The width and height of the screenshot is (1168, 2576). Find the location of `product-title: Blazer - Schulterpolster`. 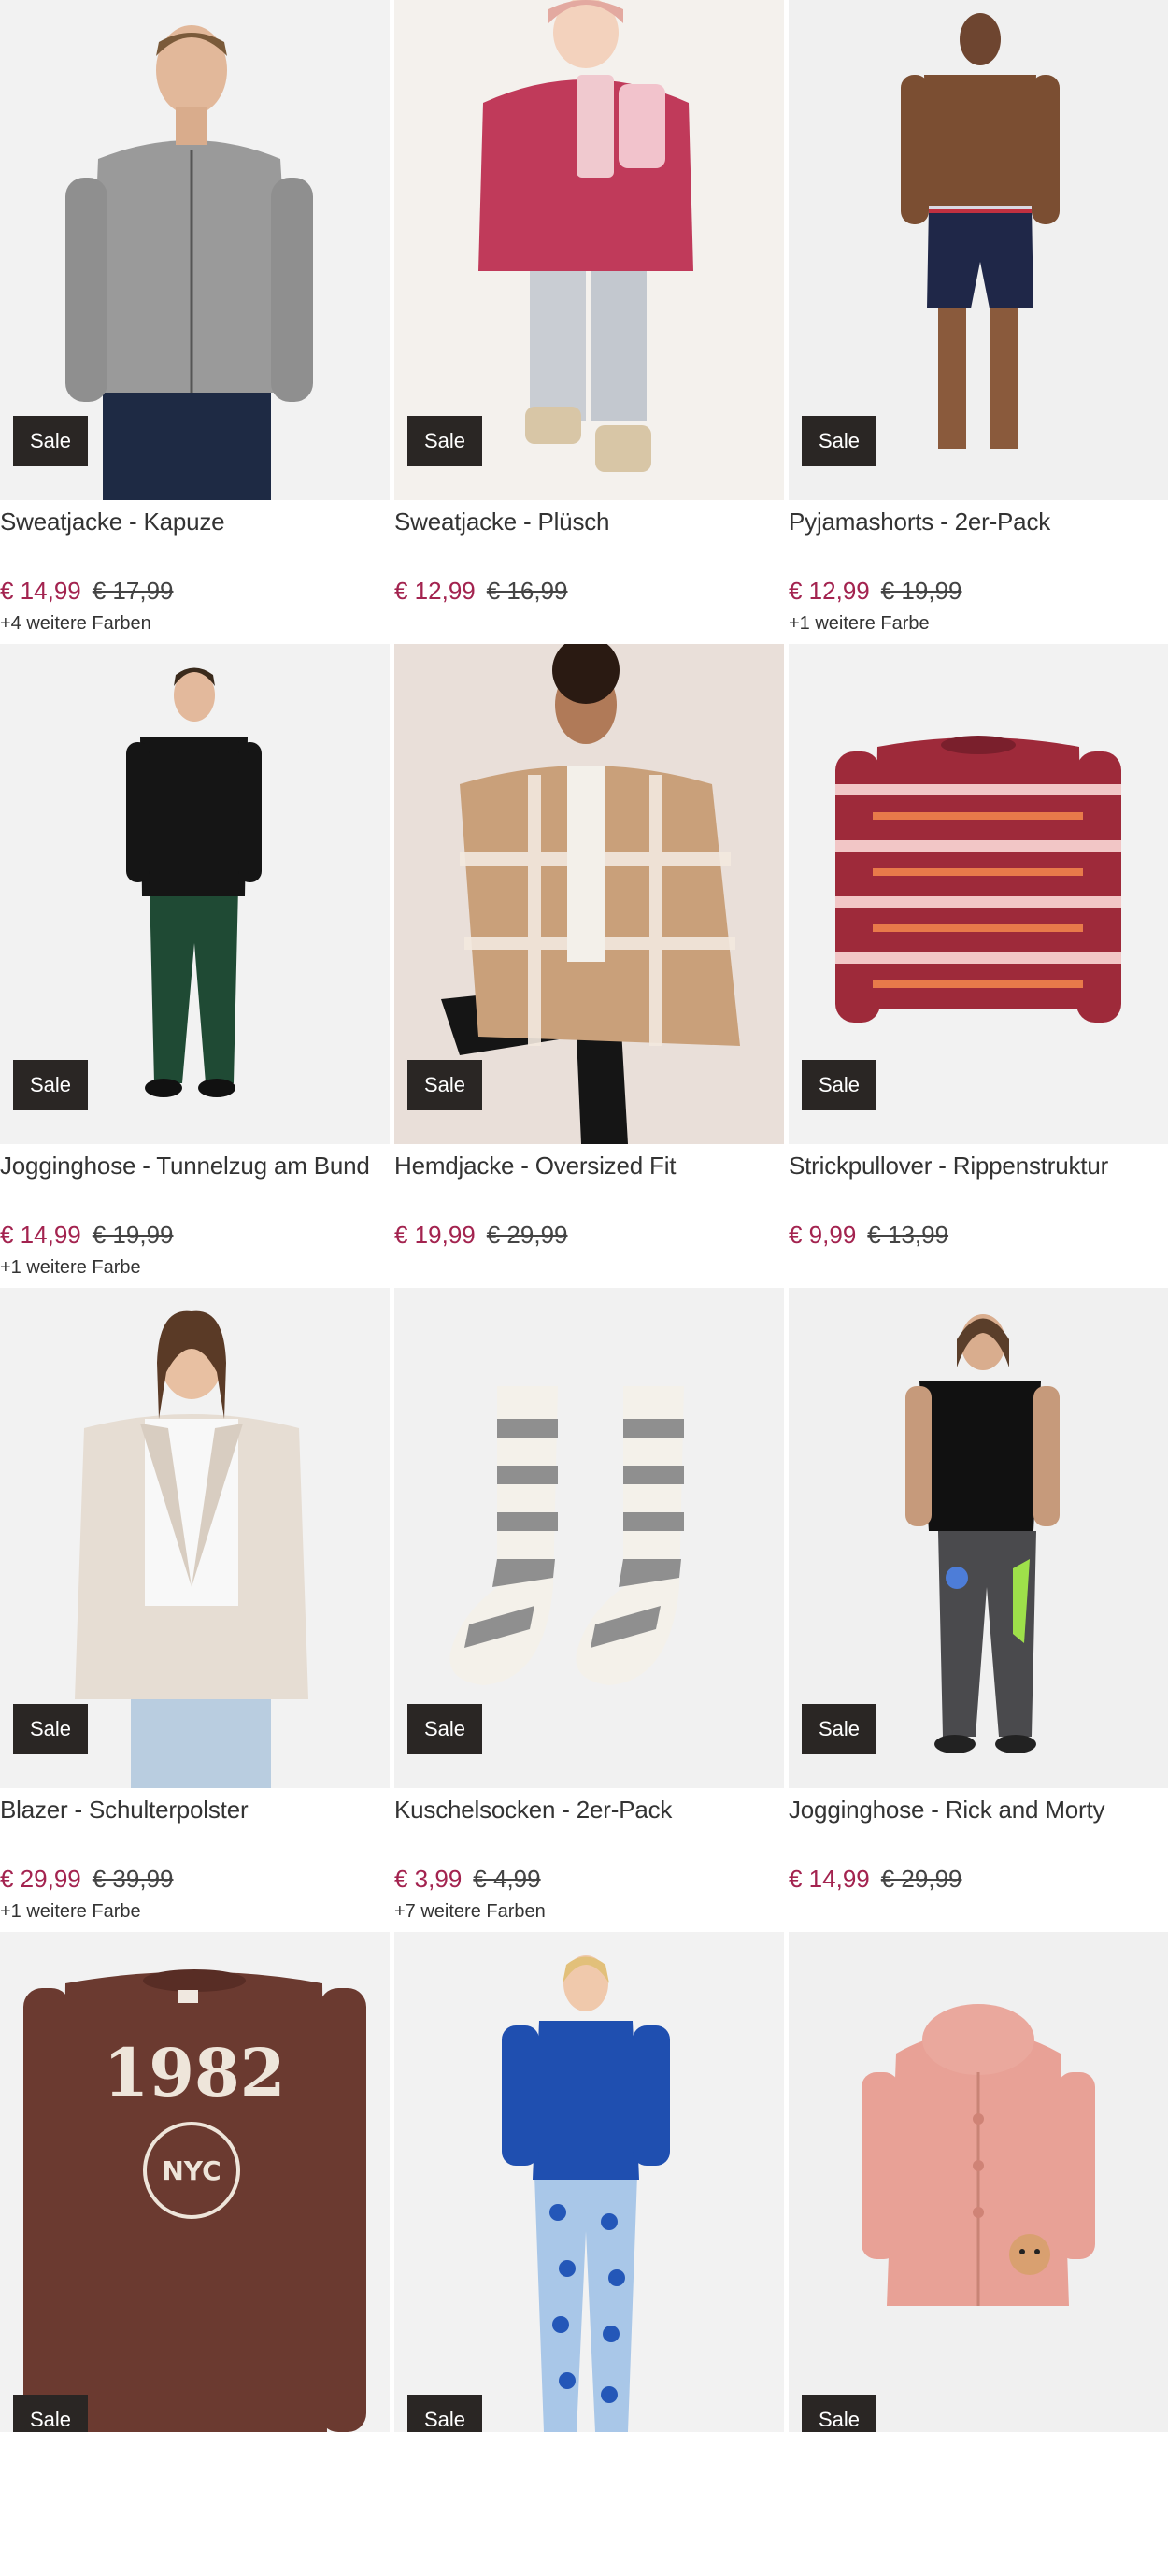

product-title: Blazer - Schulterpolster is located at coordinates (195, 1810).